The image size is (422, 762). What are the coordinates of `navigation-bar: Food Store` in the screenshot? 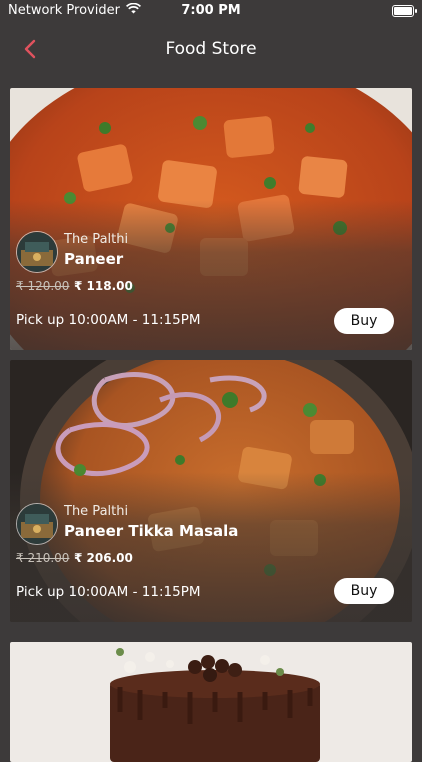 It's located at (211, 49).